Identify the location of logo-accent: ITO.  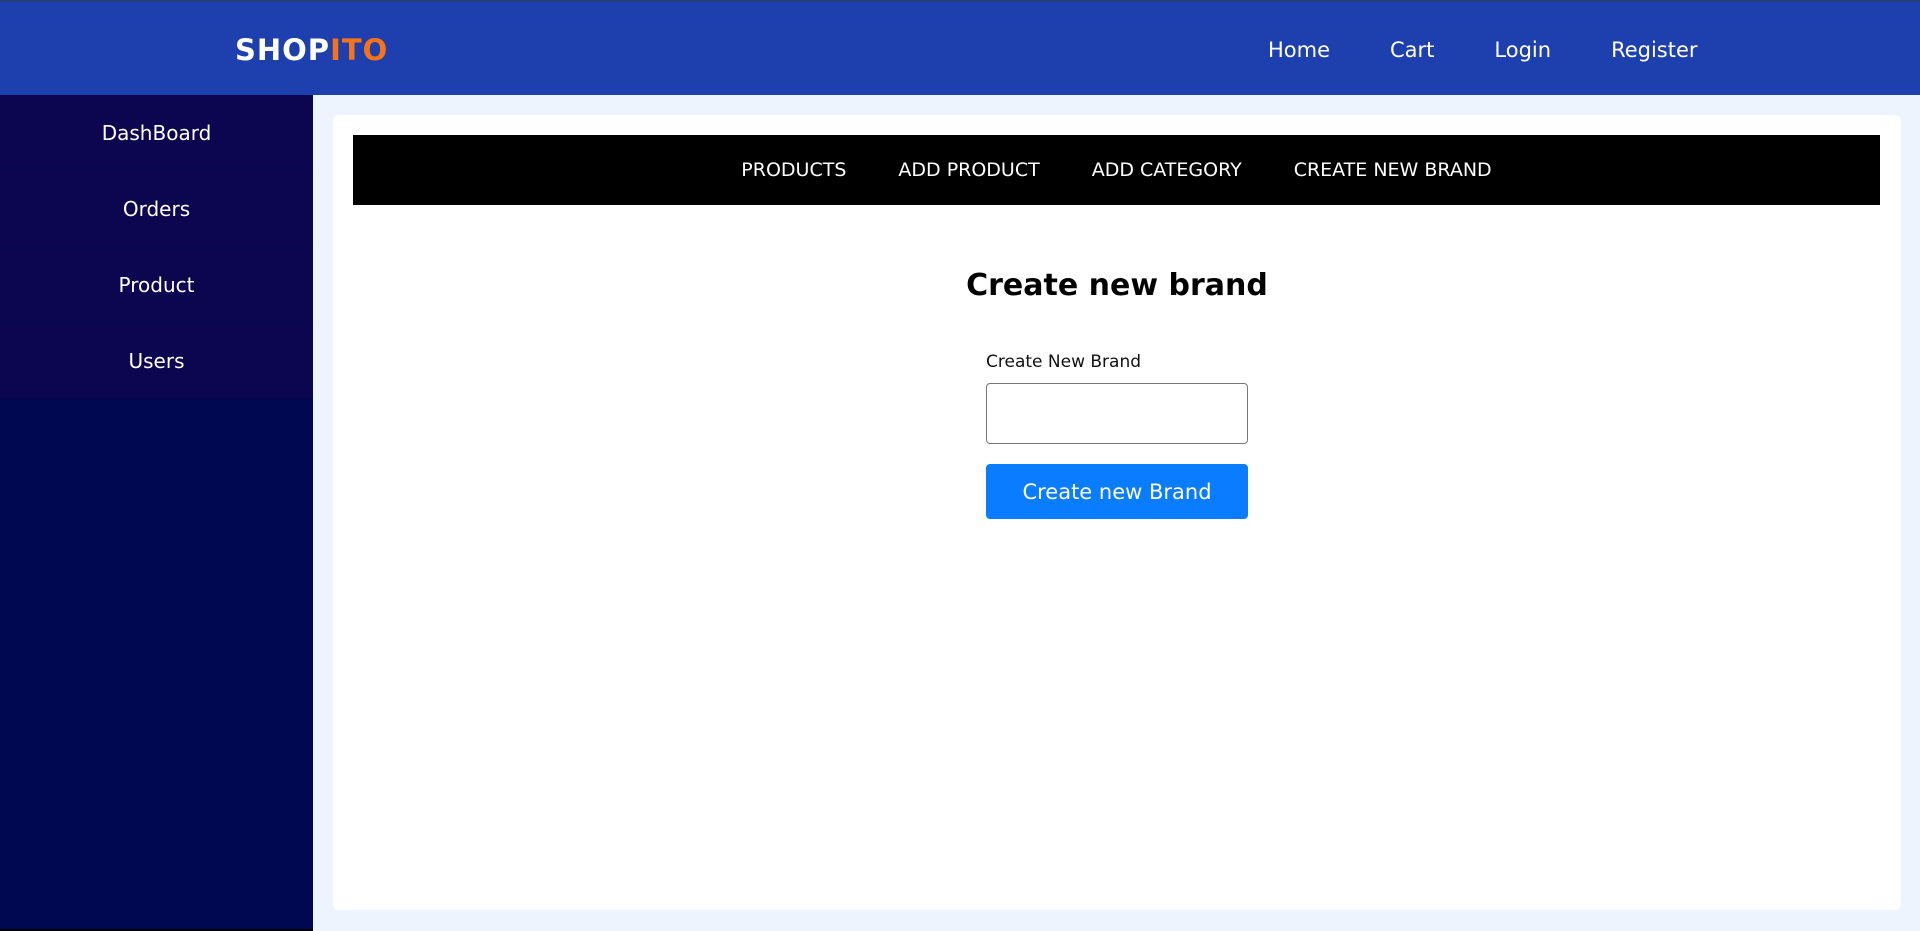
(359, 50).